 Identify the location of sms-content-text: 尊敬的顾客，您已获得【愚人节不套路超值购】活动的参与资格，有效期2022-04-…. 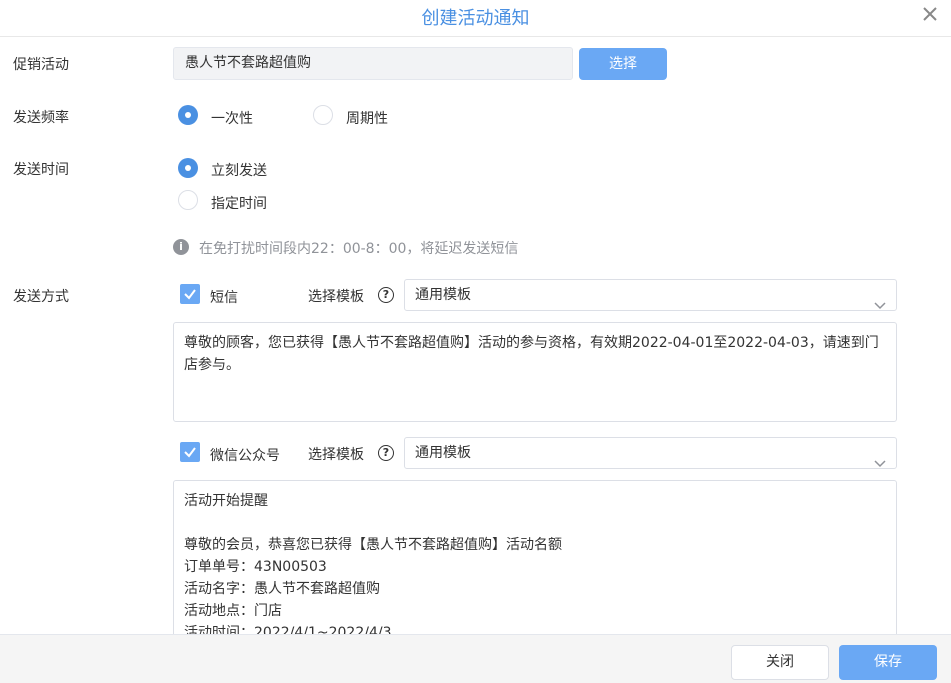
(531, 354).